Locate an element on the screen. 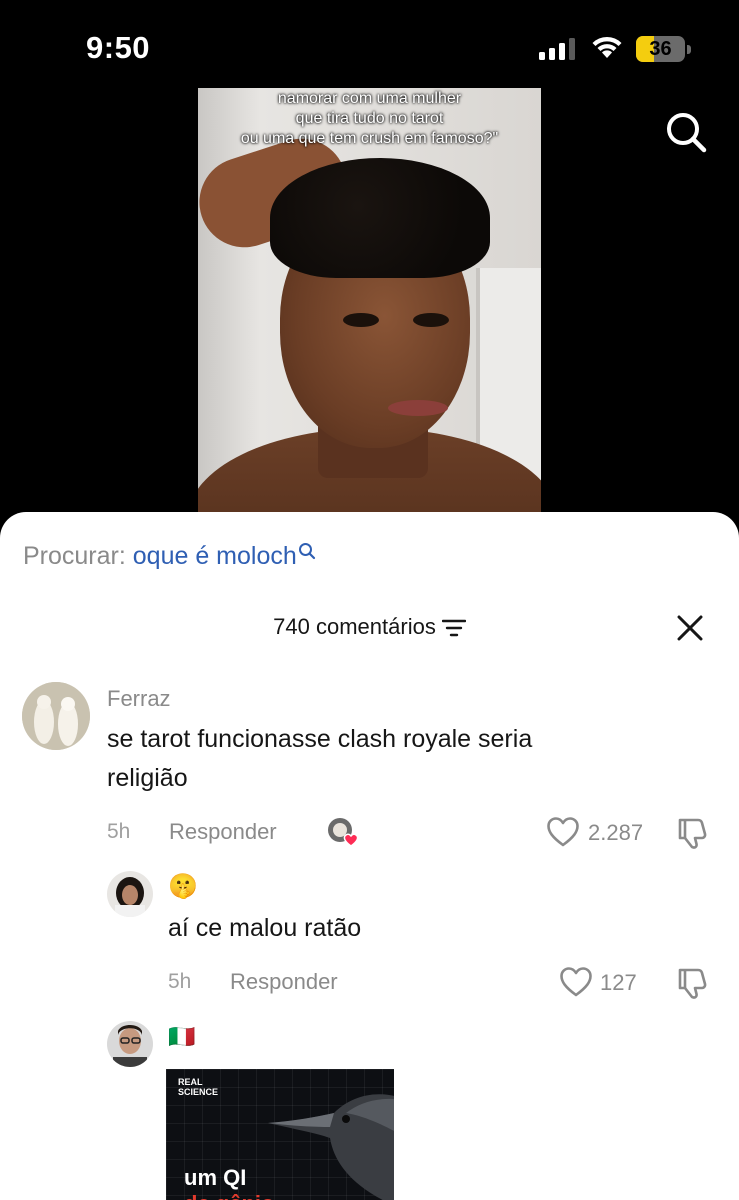  comments-count: 740 comentários is located at coordinates (354, 626).